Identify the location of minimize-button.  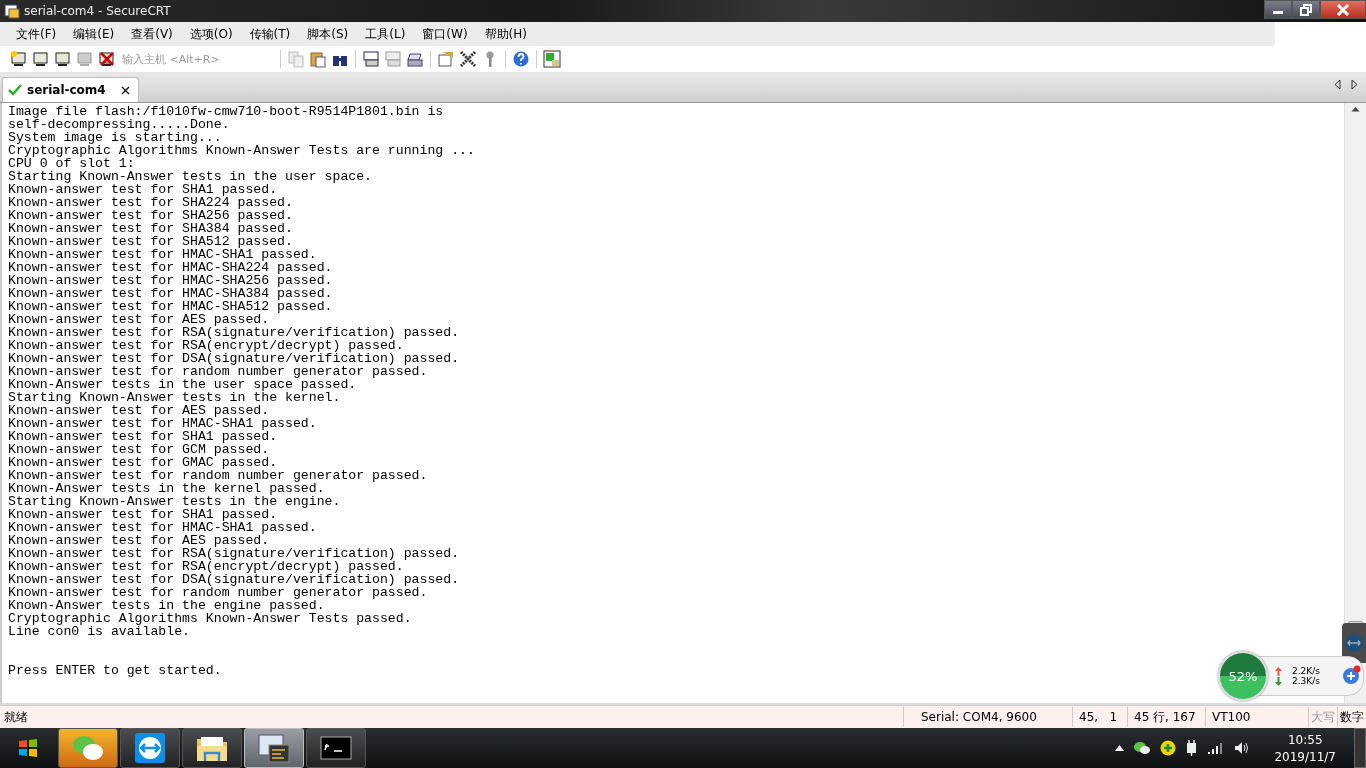
(1278, 9).